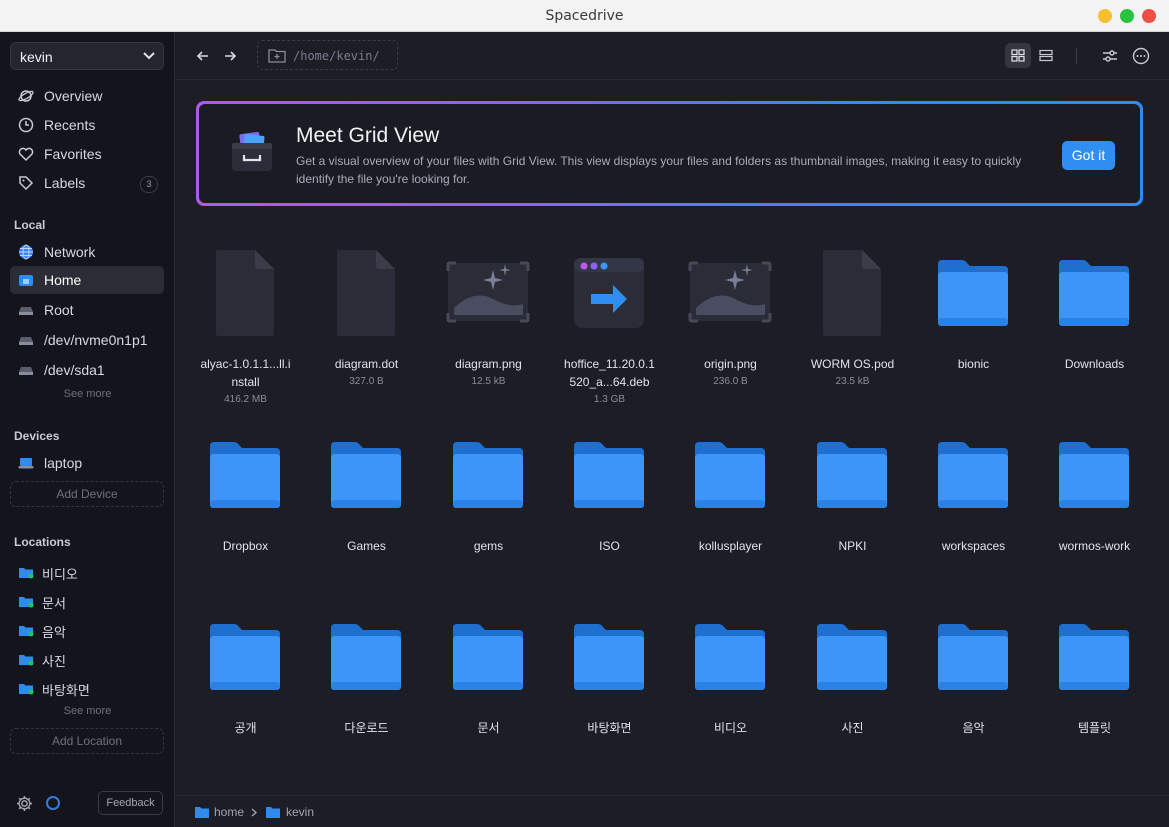  Describe the element at coordinates (230, 56) in the screenshot. I see `forward-arrow-icon` at that location.